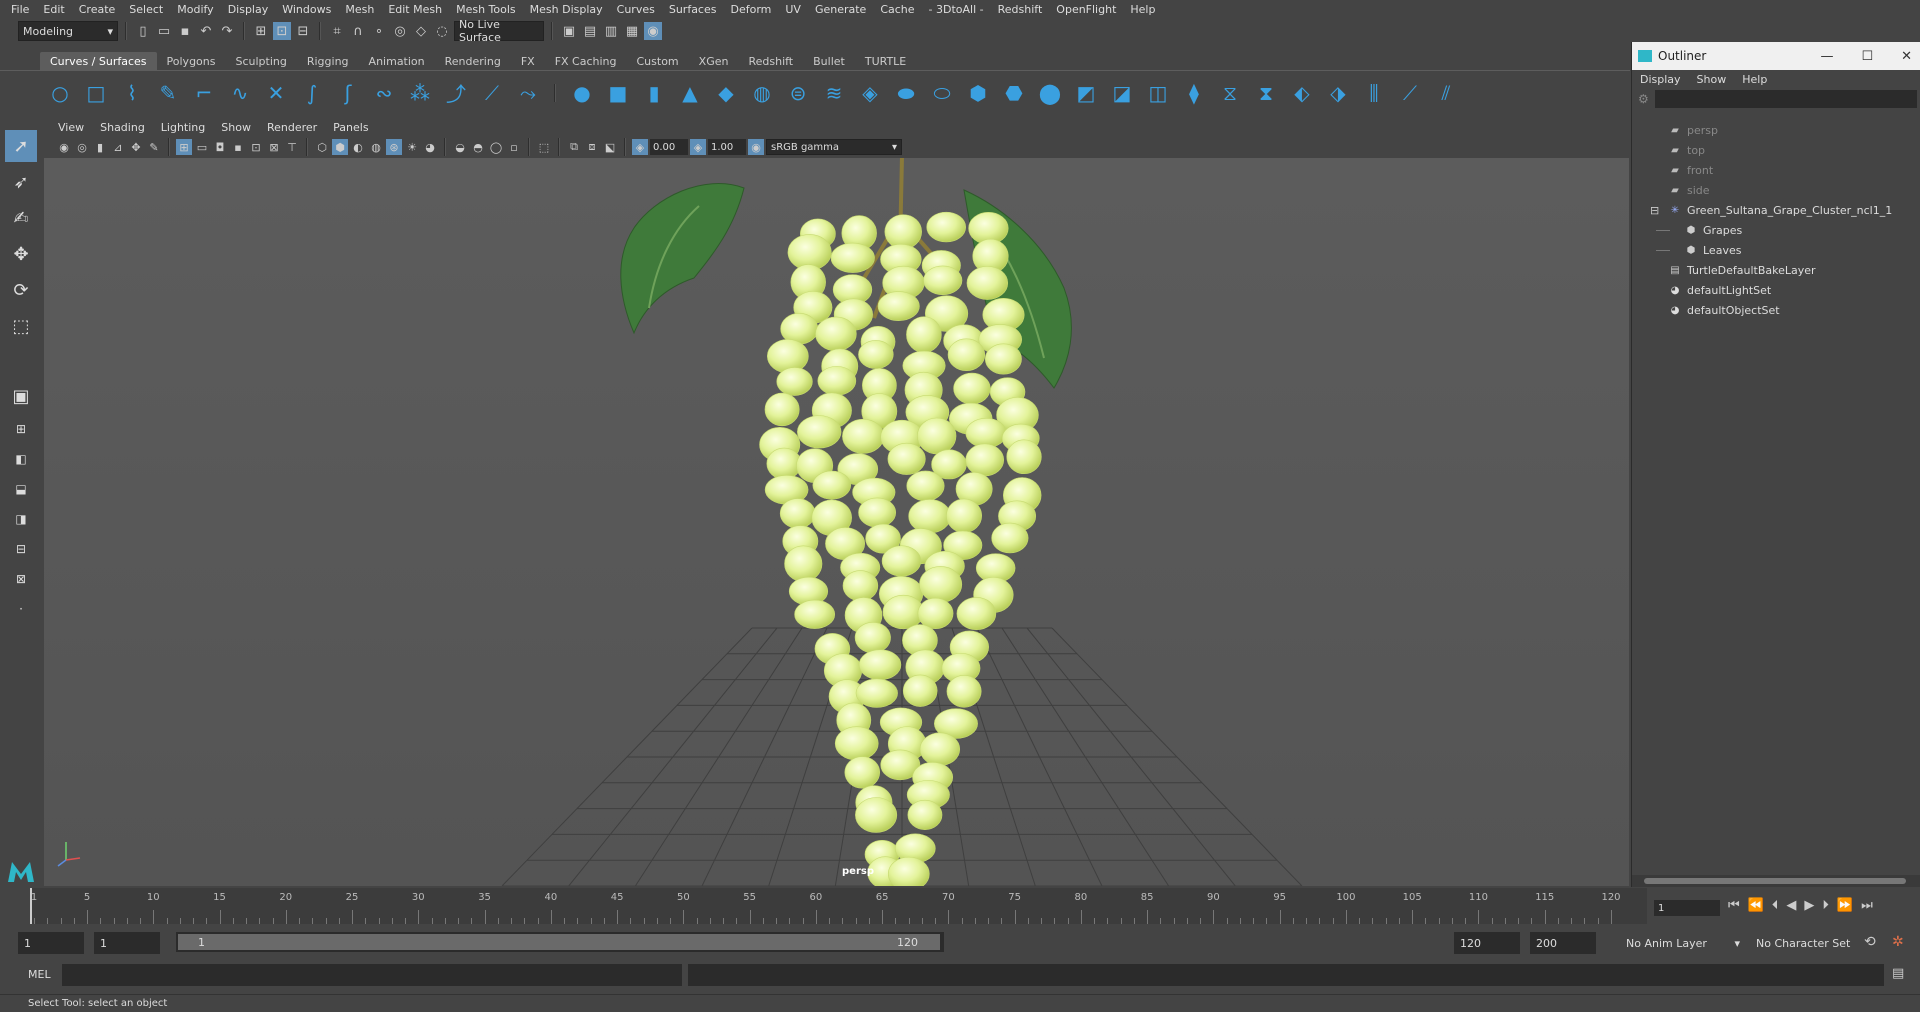 This screenshot has width=1920, height=1012. Describe the element at coordinates (372, 975) in the screenshot. I see `command-input` at that location.